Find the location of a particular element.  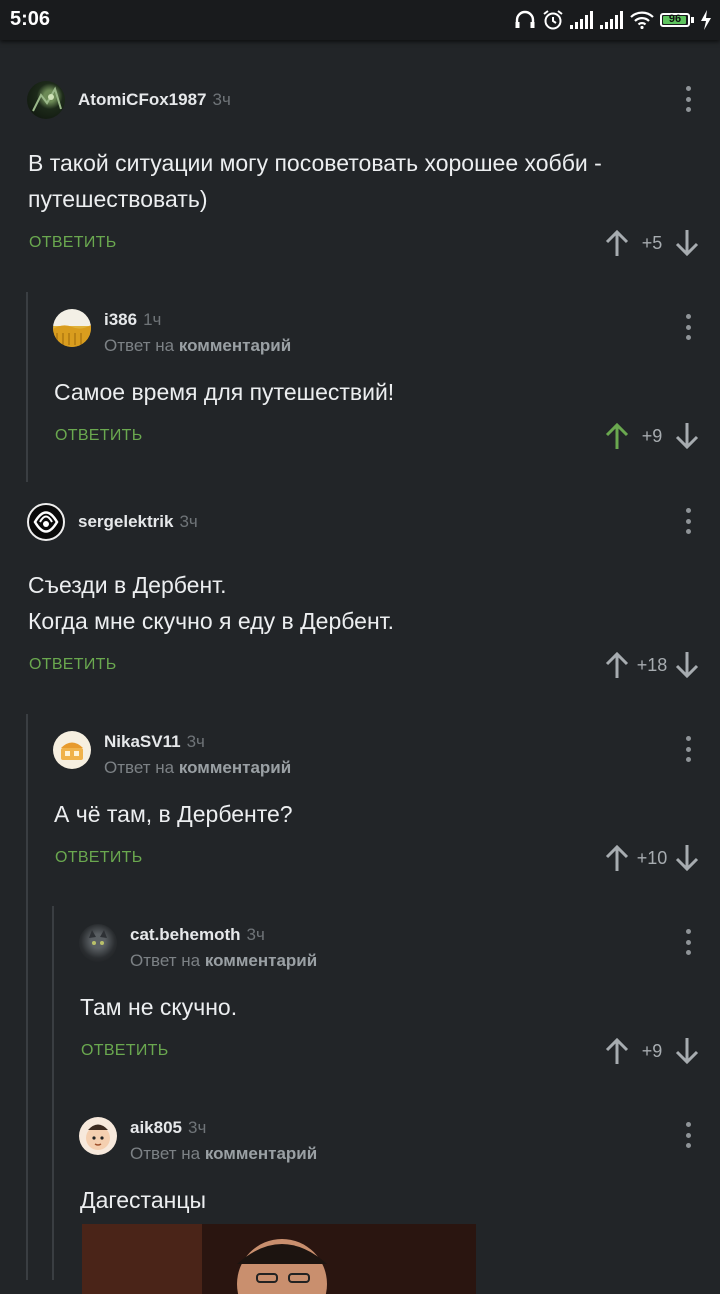

status-time: 5:06 is located at coordinates (30, 19).